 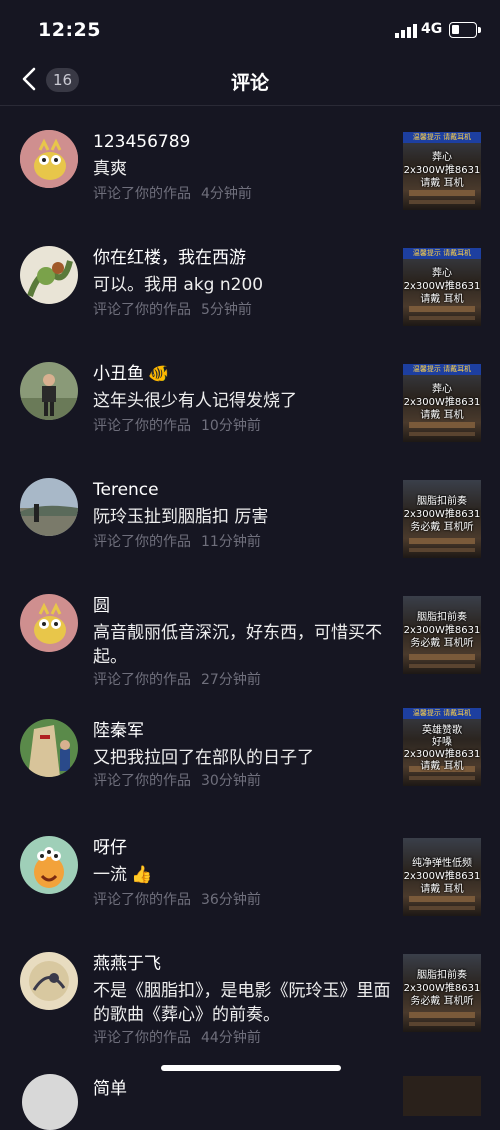 I want to click on page-title: 评论, so click(x=249, y=83).